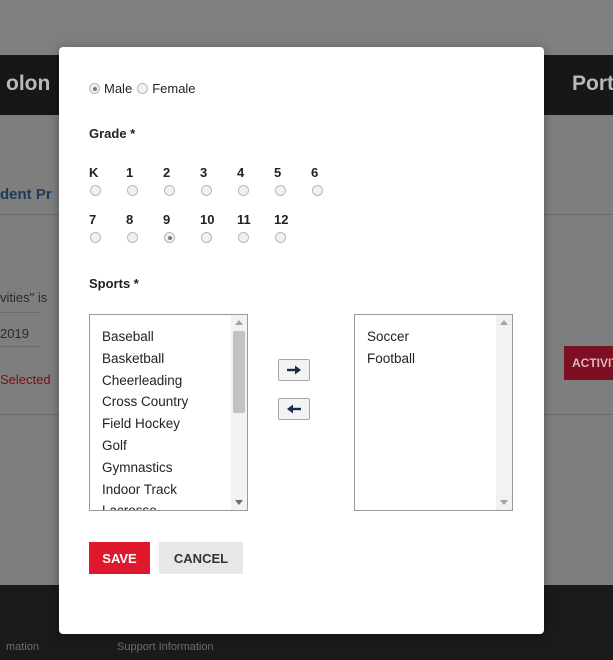 The height and width of the screenshot is (660, 613). Describe the element at coordinates (94, 88) in the screenshot. I see `male-radio` at that location.